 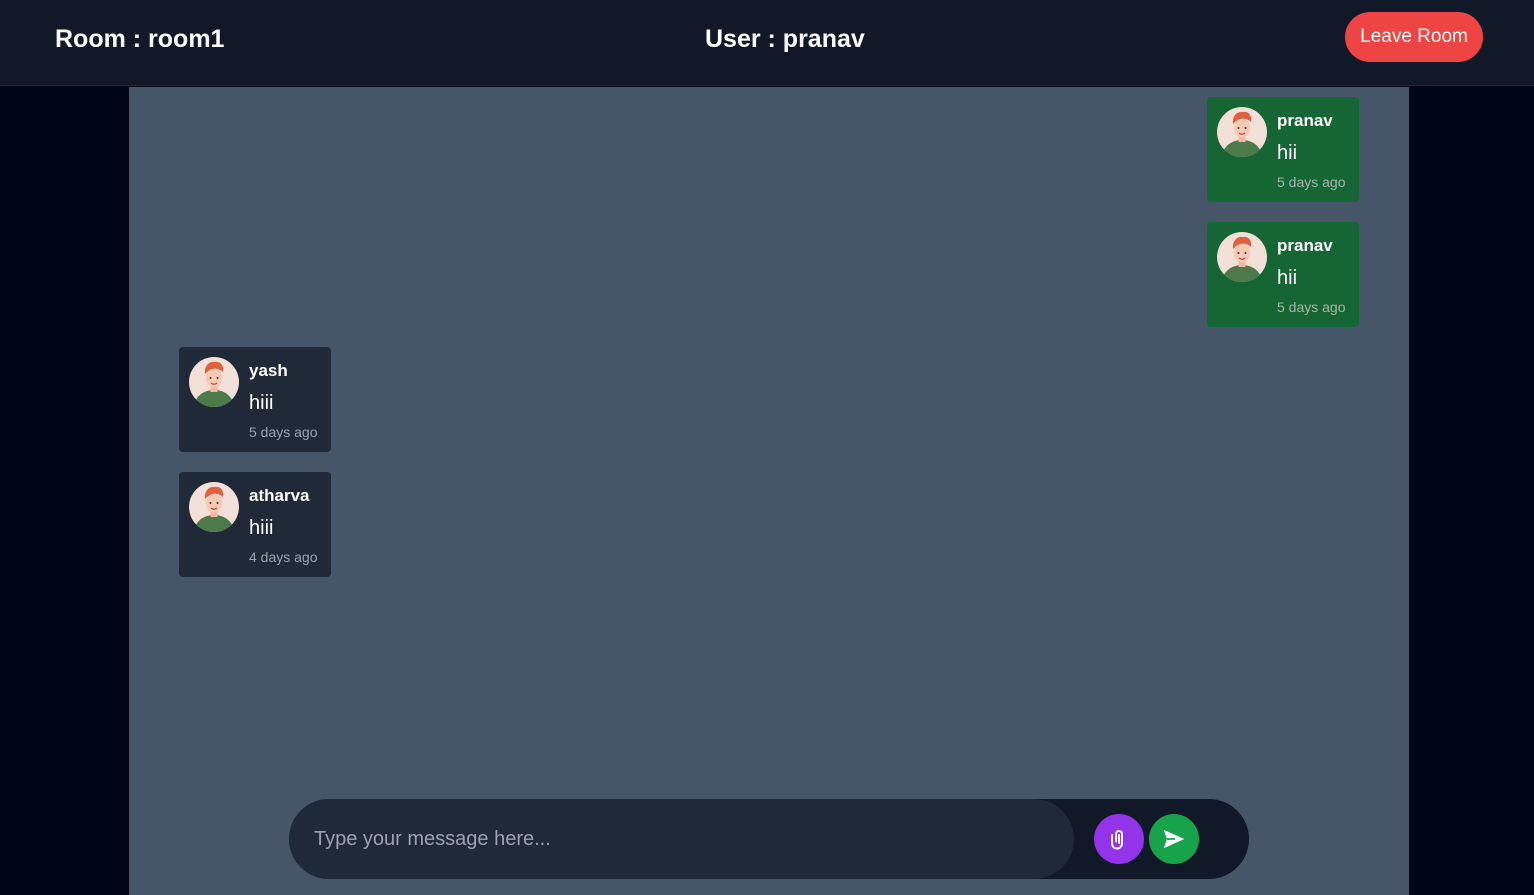 I want to click on message-time: 4 days ago, so click(x=283, y=557).